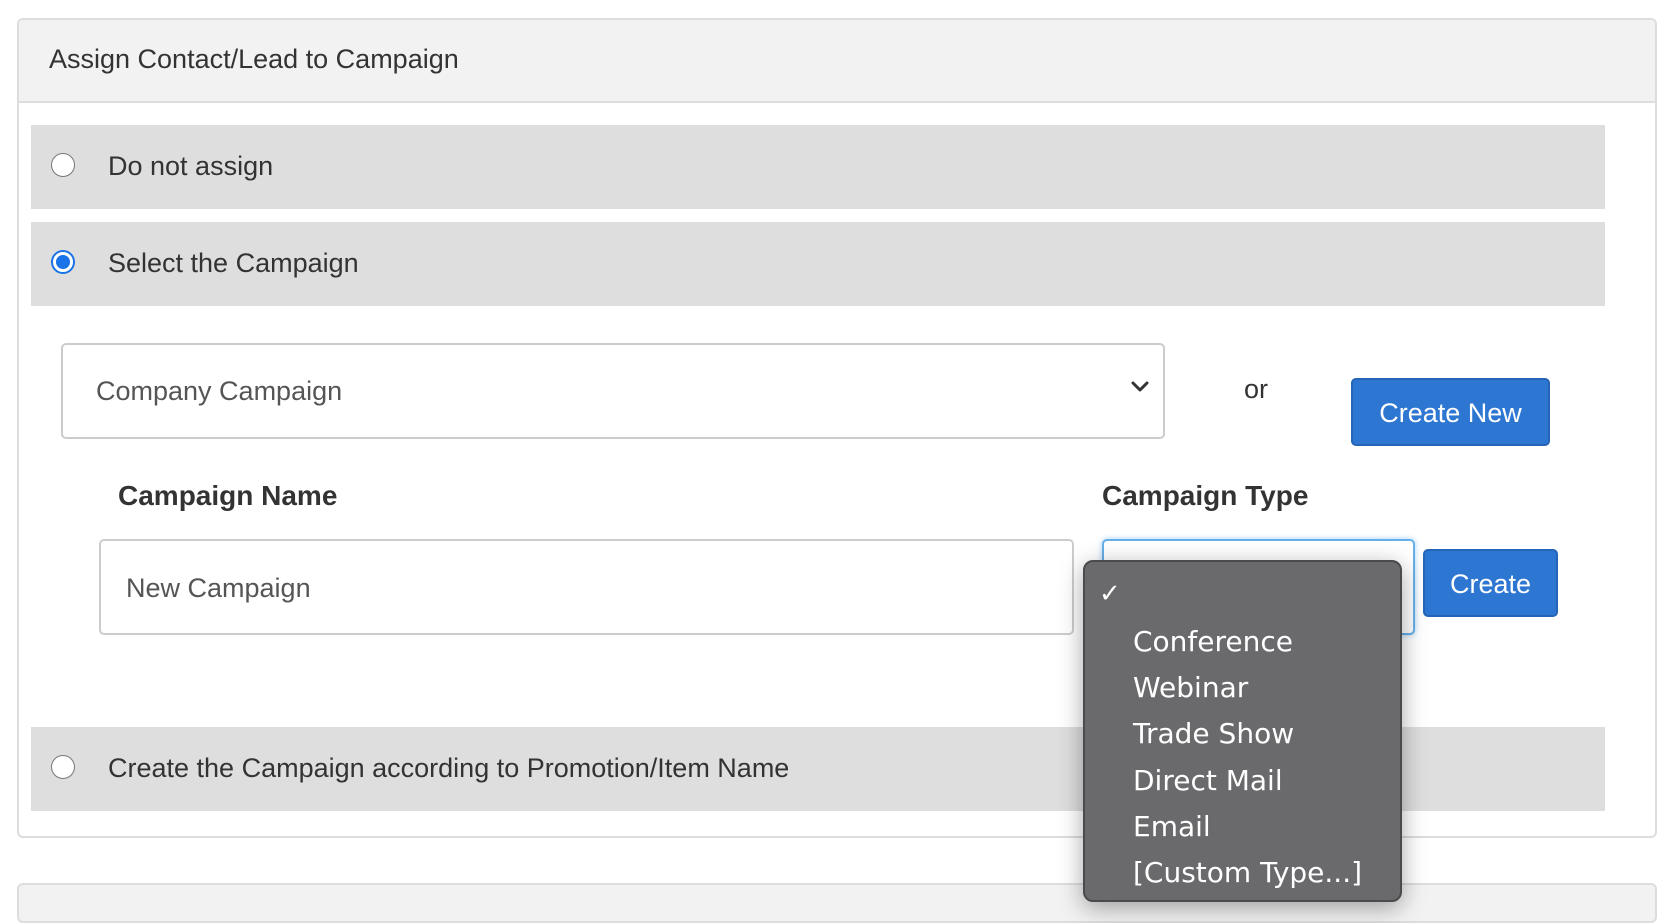 This screenshot has width=1678, height=923. Describe the element at coordinates (1256, 389) in the screenshot. I see `or-separator: or` at that location.